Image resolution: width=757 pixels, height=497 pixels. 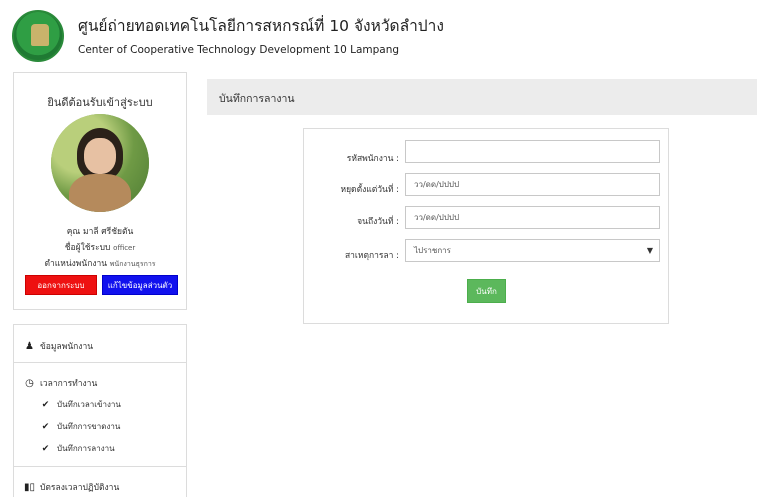 I want to click on sidebar-item-time-card: ▮▯ บัตรลงเวลาปฏิบัติงาน, so click(x=71, y=487).